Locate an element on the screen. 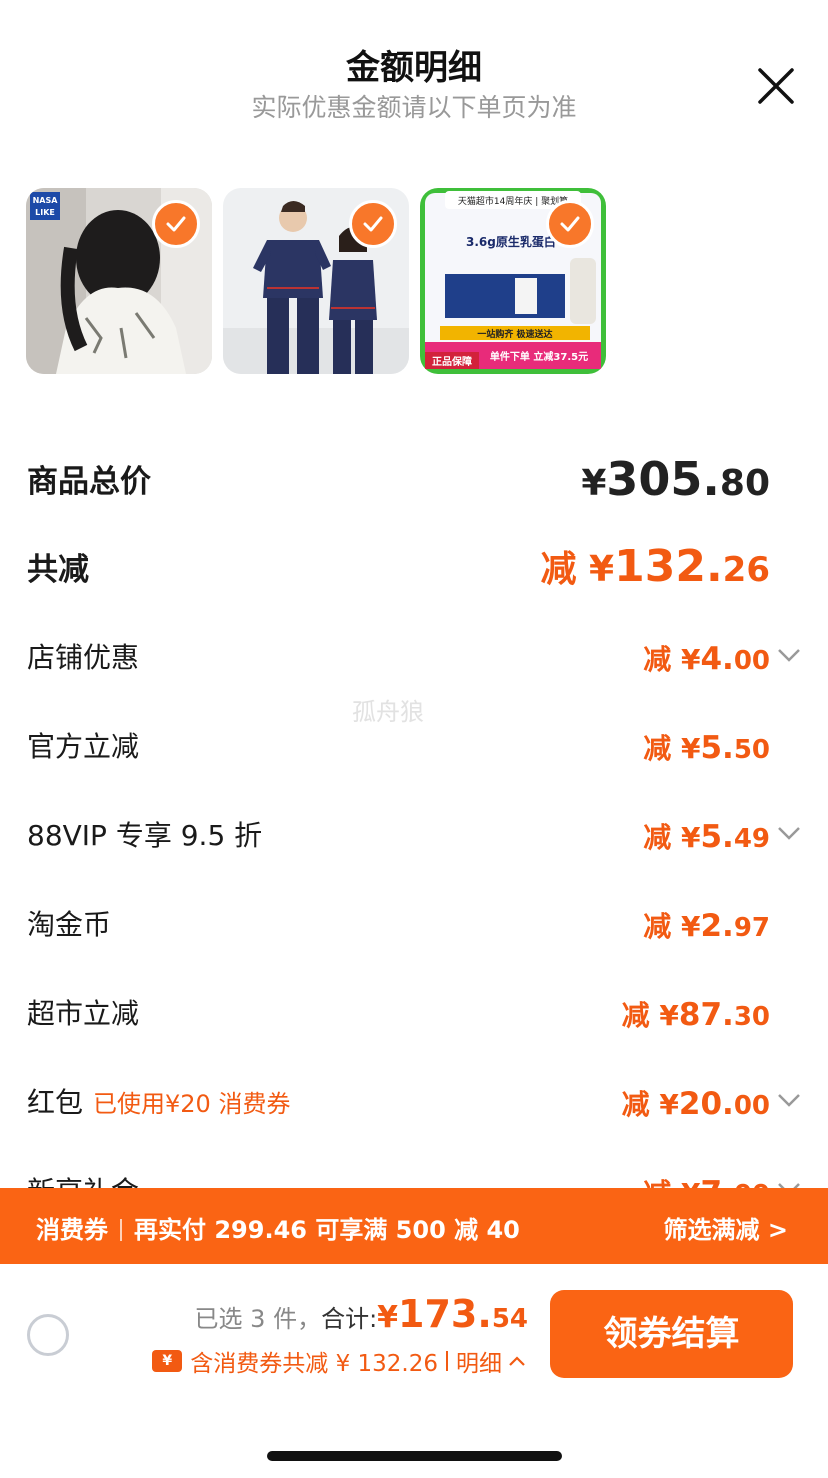  discount-label: 新享礼金 is located at coordinates (83, 1179).